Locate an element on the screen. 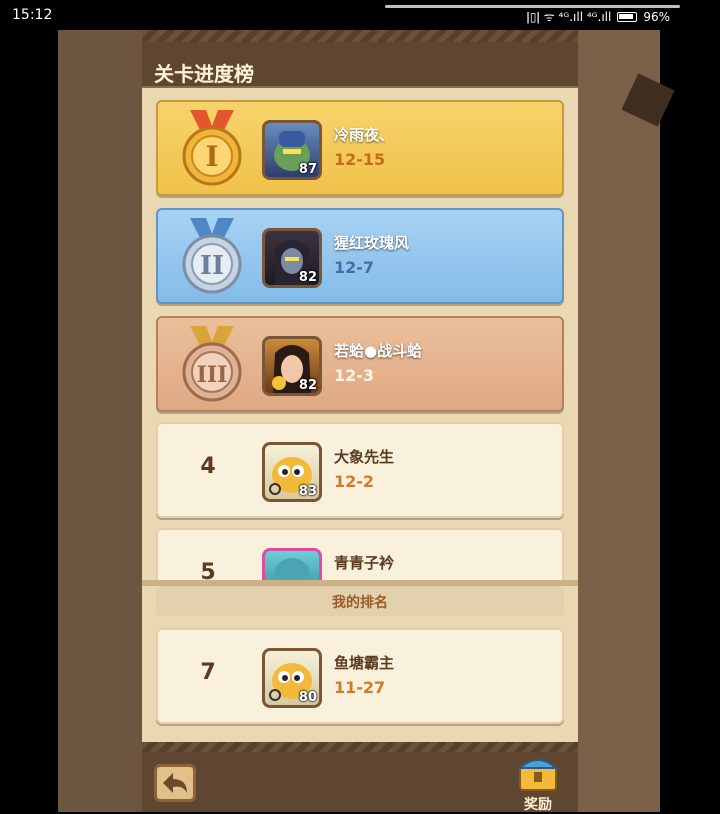 This screenshot has height=814, width=720. avatar: 80 is located at coordinates (292, 678).